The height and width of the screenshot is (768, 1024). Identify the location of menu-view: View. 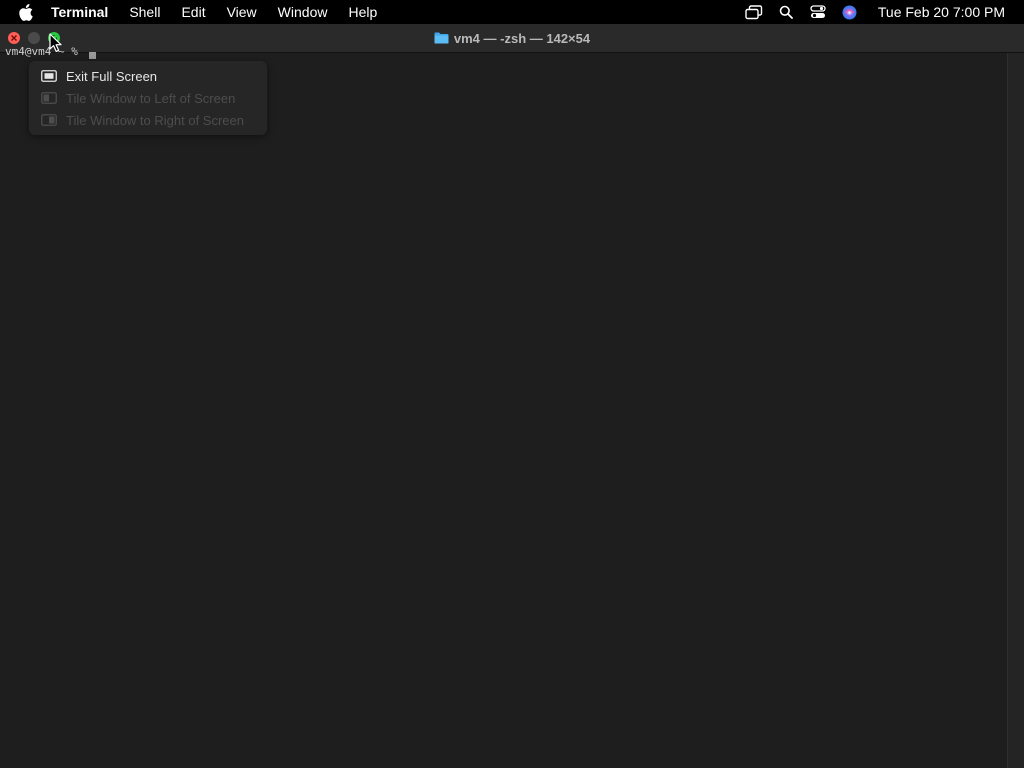
(242, 12).